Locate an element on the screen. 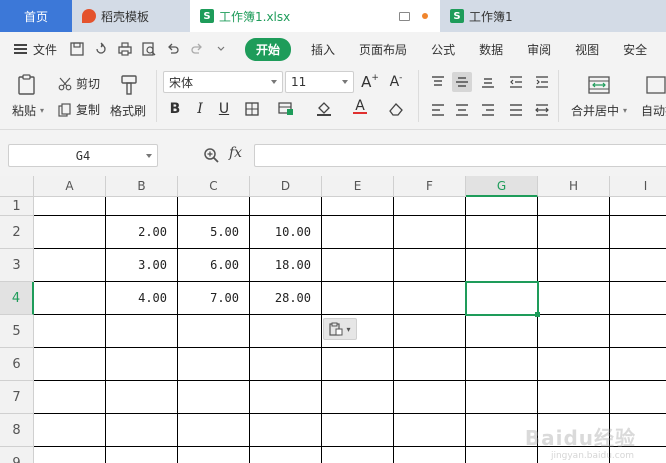  column-header-a: A is located at coordinates (70, 186).